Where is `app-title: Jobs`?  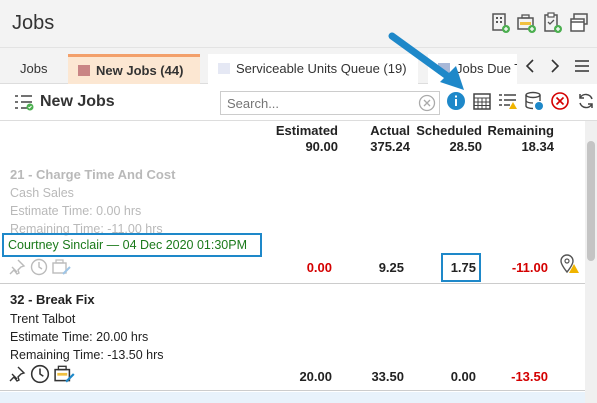 app-title: Jobs is located at coordinates (33, 23).